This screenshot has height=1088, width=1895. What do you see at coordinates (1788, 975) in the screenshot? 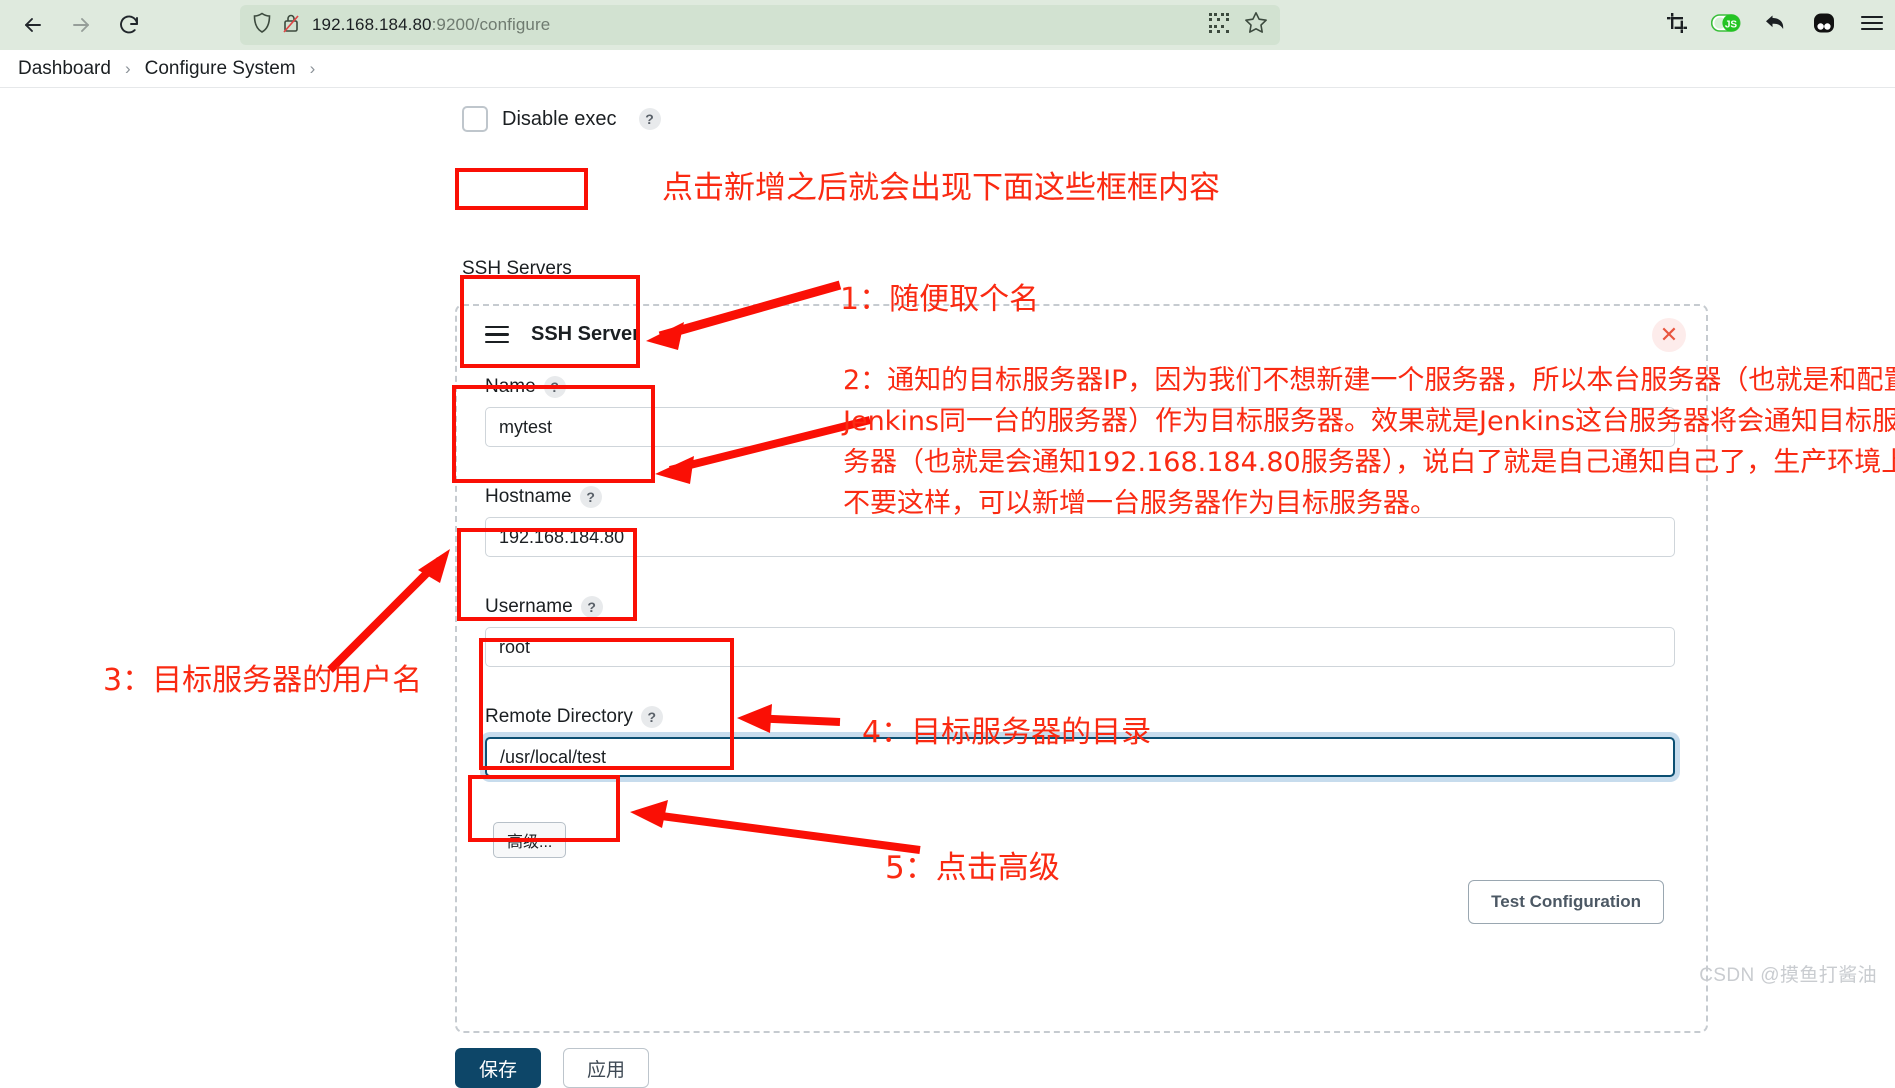
I see `watermark: CSDN @摸鱼打酱油` at bounding box center [1788, 975].